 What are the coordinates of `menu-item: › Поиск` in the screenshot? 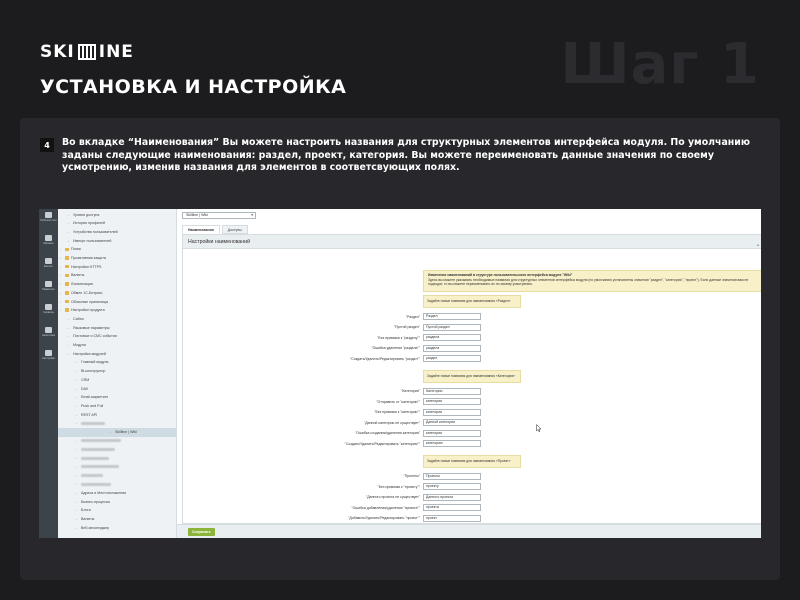 It's located at (70, 249).